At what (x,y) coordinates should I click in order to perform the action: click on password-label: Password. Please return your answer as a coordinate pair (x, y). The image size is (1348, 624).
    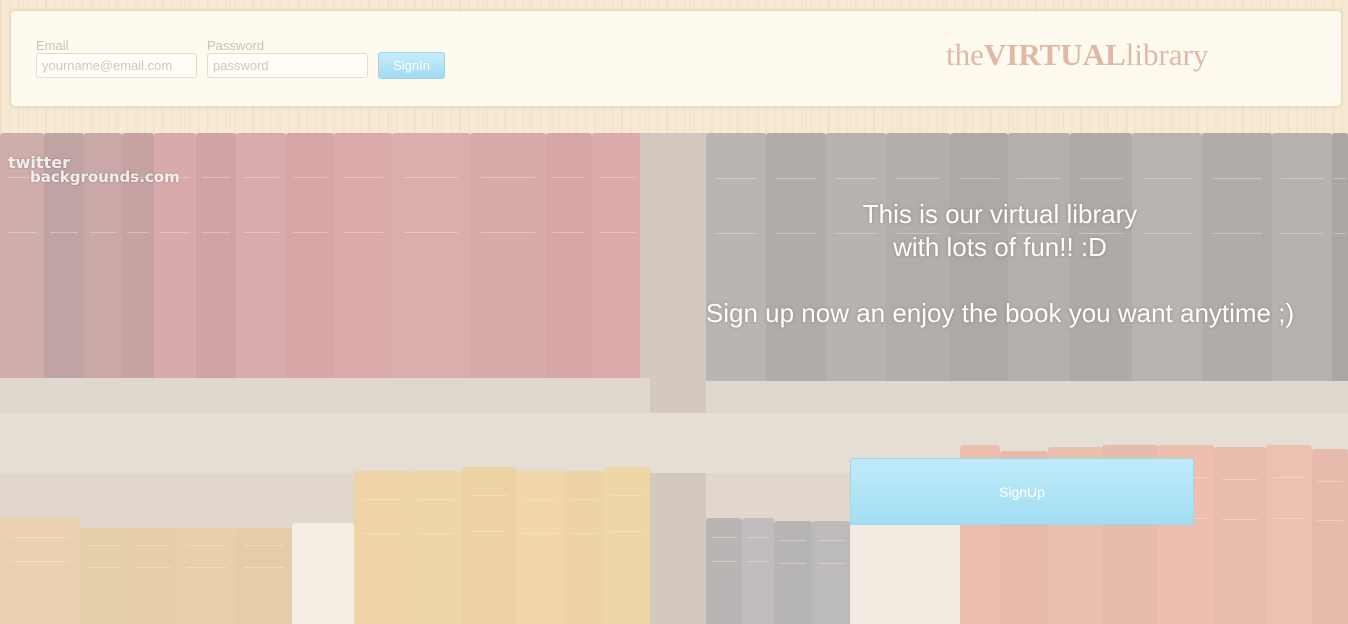
    Looking at the image, I should click on (236, 45).